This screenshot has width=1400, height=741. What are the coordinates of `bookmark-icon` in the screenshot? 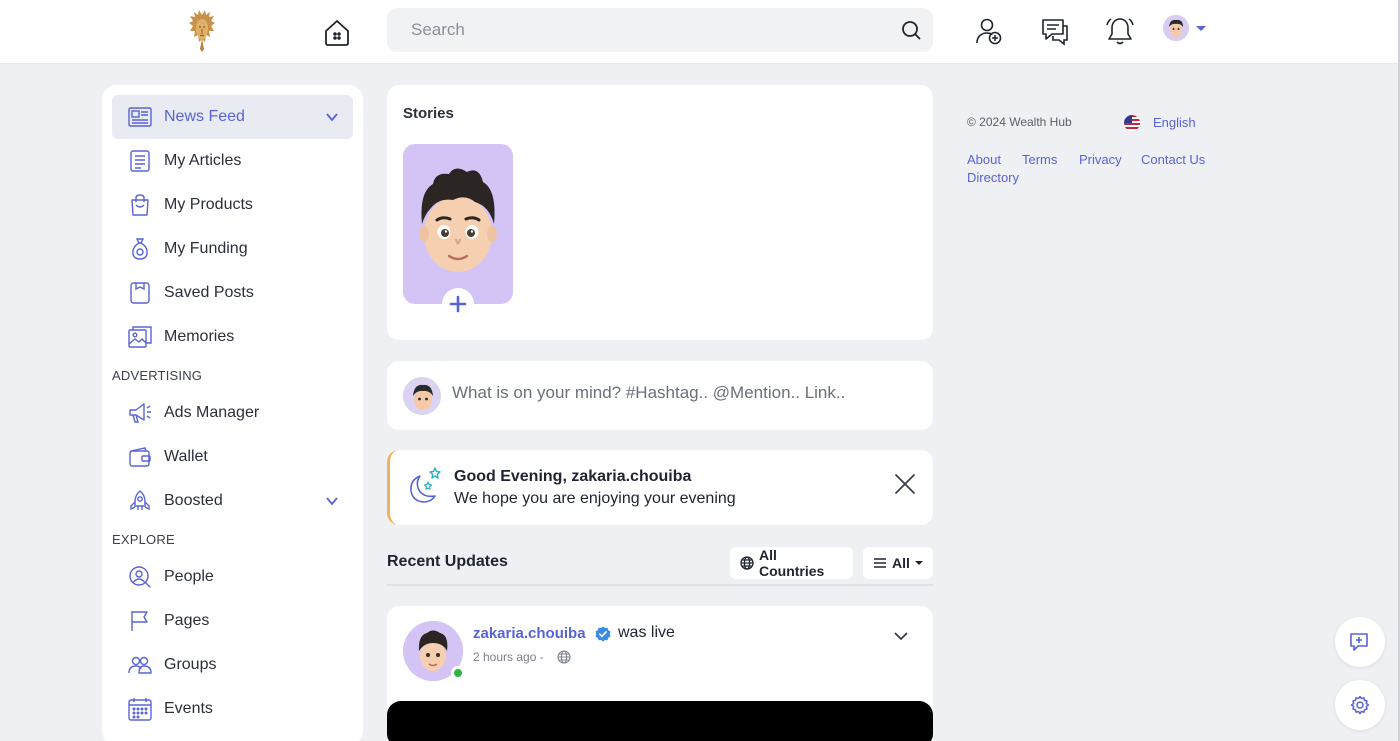 It's located at (140, 293).